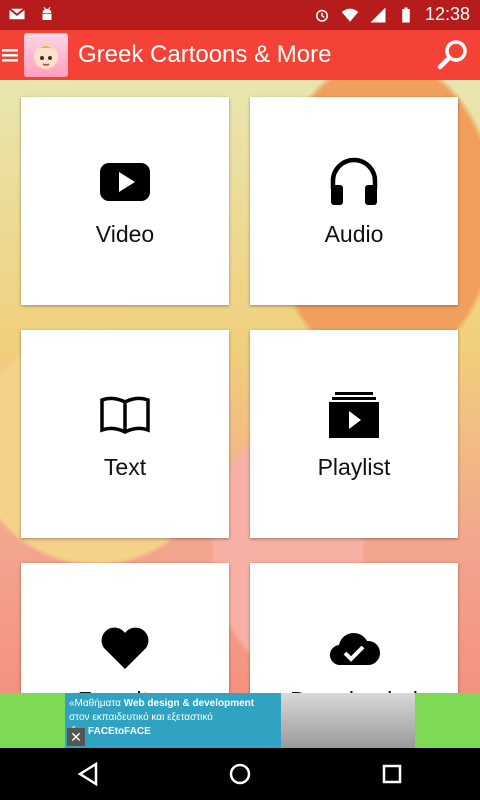 The image size is (480, 800). I want to click on audio-label: Audio, so click(354, 233).